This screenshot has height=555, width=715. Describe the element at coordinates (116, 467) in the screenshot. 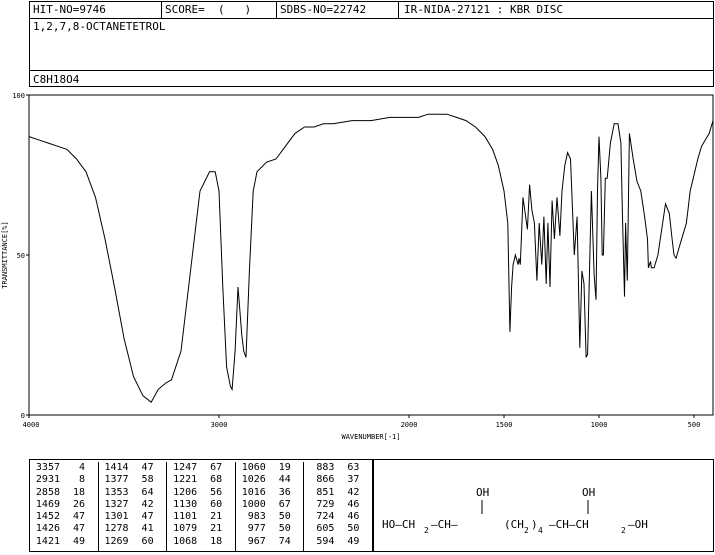

I see `peak-wavenumber: 1414` at that location.